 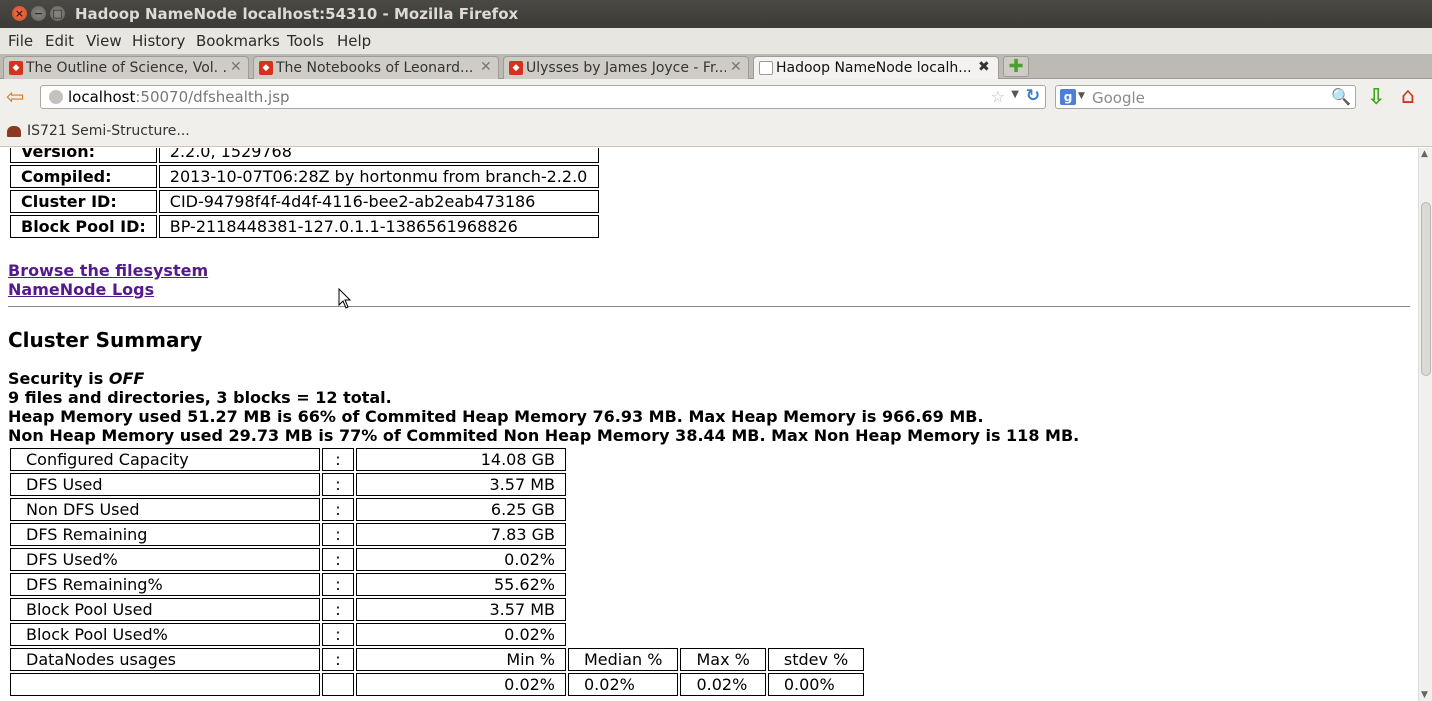 What do you see at coordinates (57, 13) in the screenshot?
I see `window-maximize-button: □` at bounding box center [57, 13].